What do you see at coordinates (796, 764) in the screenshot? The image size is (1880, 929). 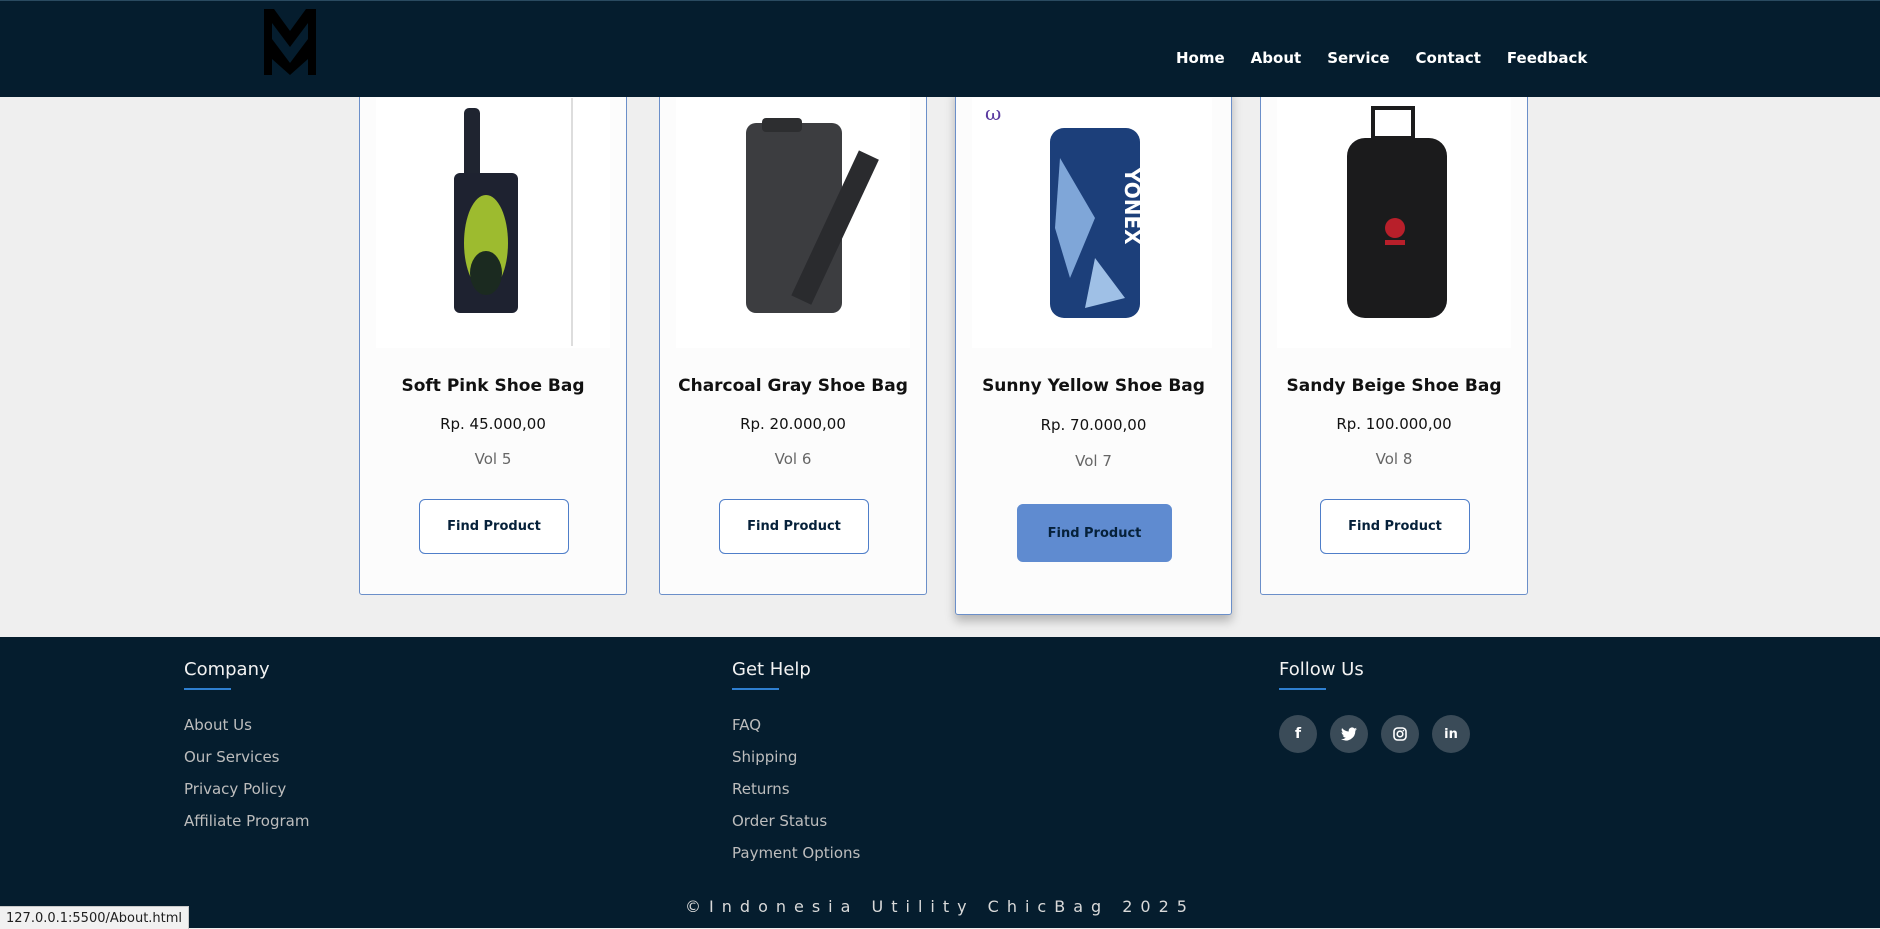 I see `footer-link-shipping: Shipping` at bounding box center [796, 764].